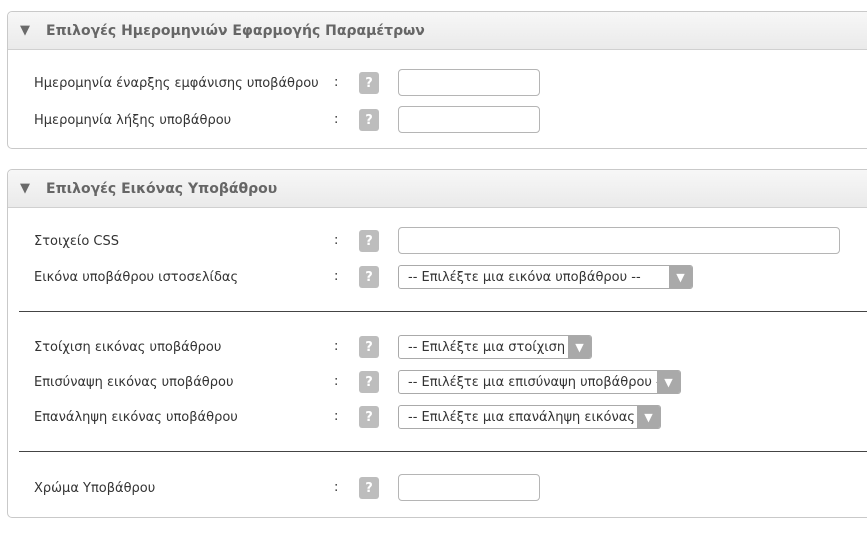  I want to click on css-element-input, so click(619, 240).